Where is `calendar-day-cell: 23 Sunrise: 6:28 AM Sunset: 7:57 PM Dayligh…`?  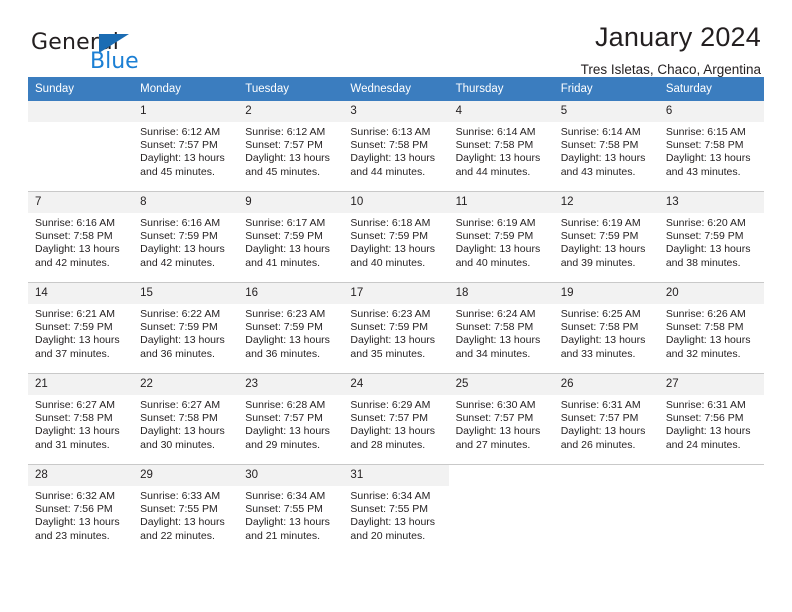 calendar-day-cell: 23 Sunrise: 6:28 AM Sunset: 7:57 PM Dayligh… is located at coordinates (291, 419).